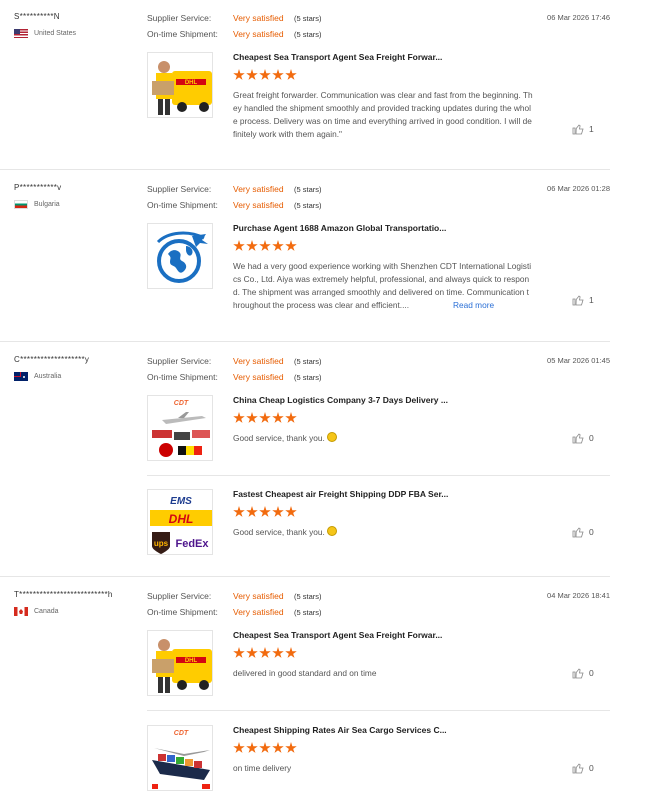  What do you see at coordinates (48, 376) in the screenshot?
I see `country-name: Australia` at bounding box center [48, 376].